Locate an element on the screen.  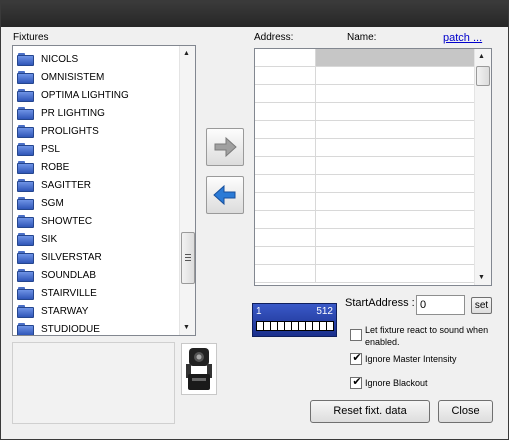
fixture-manufacturer-label: STARWAY is located at coordinates (65, 311).